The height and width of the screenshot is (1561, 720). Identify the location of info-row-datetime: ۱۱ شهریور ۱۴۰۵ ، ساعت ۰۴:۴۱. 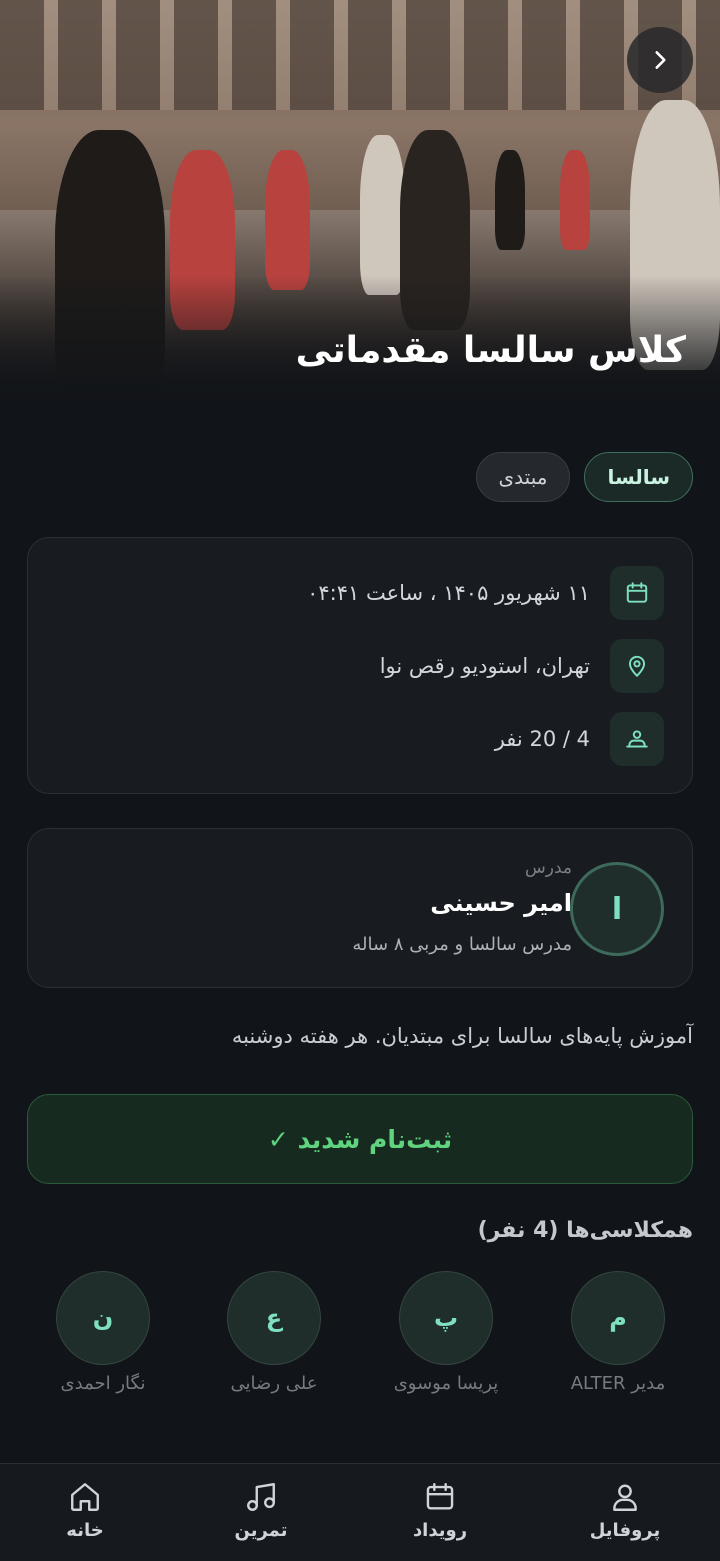
(485, 593).